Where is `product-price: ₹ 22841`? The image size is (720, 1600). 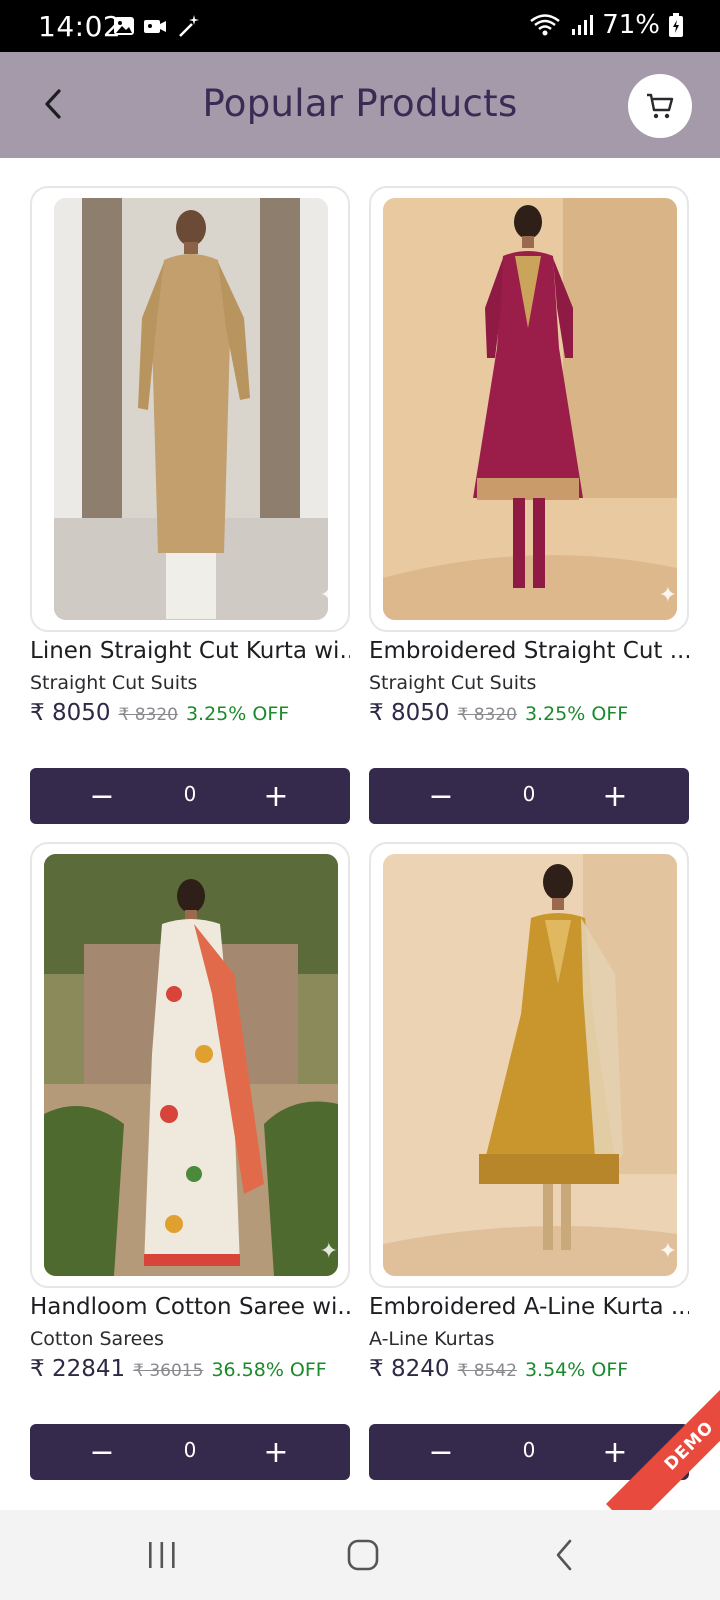
product-price: ₹ 22841 is located at coordinates (78, 1369).